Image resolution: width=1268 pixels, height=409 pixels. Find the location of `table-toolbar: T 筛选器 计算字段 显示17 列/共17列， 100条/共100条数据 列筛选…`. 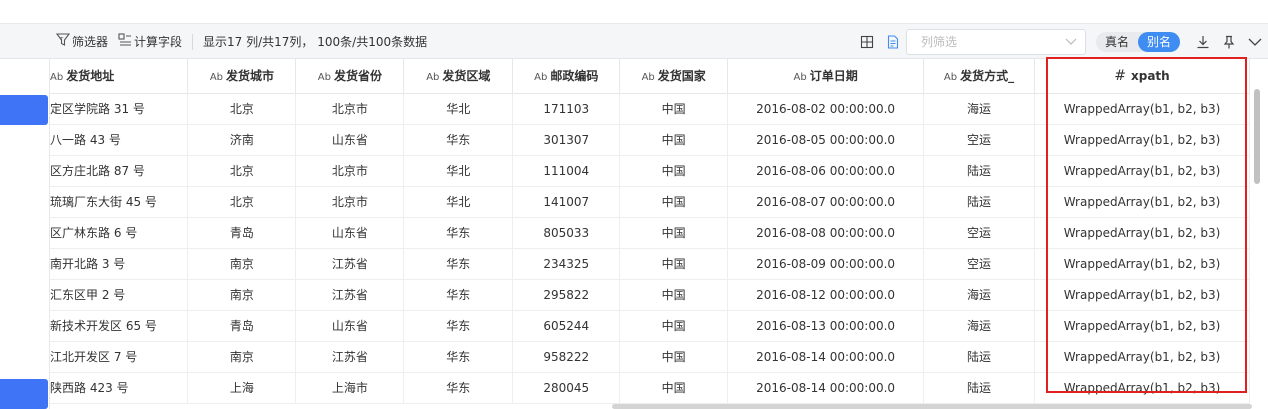

table-toolbar: T 筛选器 计算字段 显示17 列/共17列， 100条/共100条数据 列筛选… is located at coordinates (634, 41).